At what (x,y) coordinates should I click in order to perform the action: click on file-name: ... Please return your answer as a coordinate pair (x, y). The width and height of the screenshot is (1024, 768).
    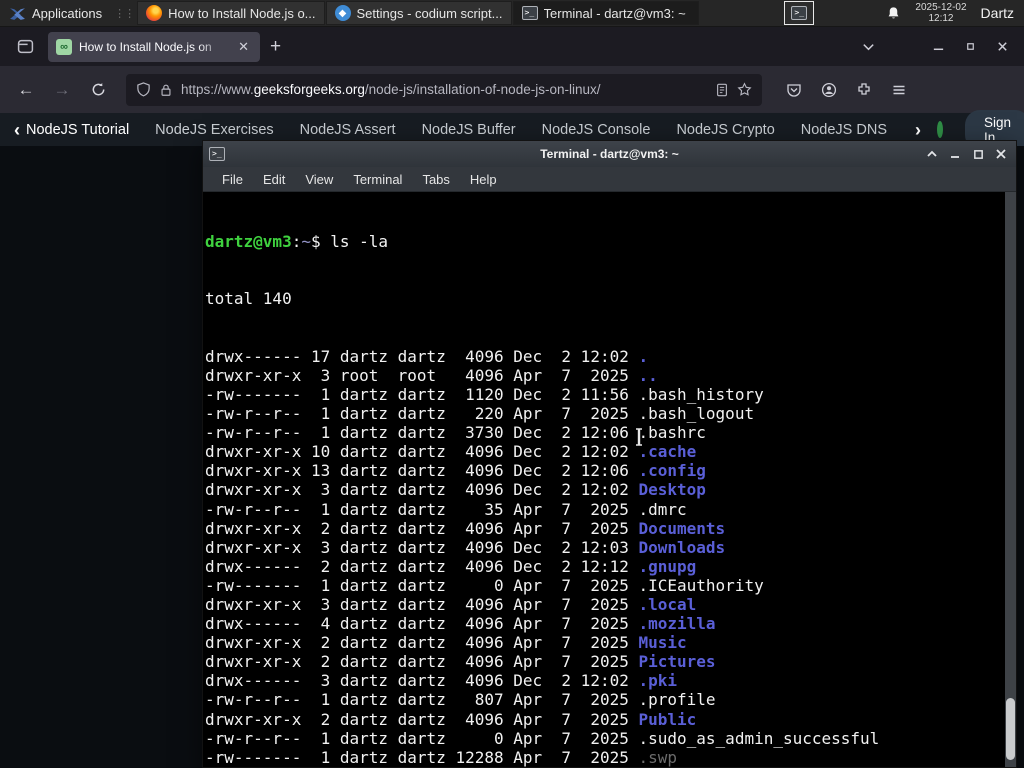
    Looking at the image, I should click on (648, 375).